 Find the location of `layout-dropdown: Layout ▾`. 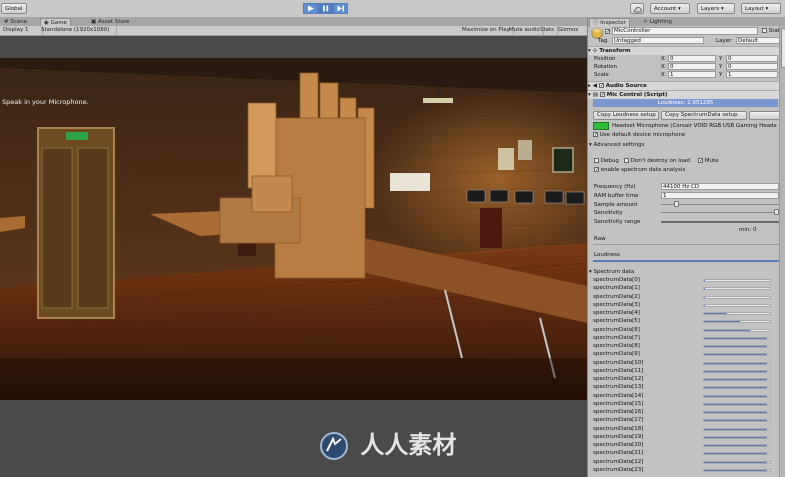

layout-dropdown: Layout ▾ is located at coordinates (761, 8).